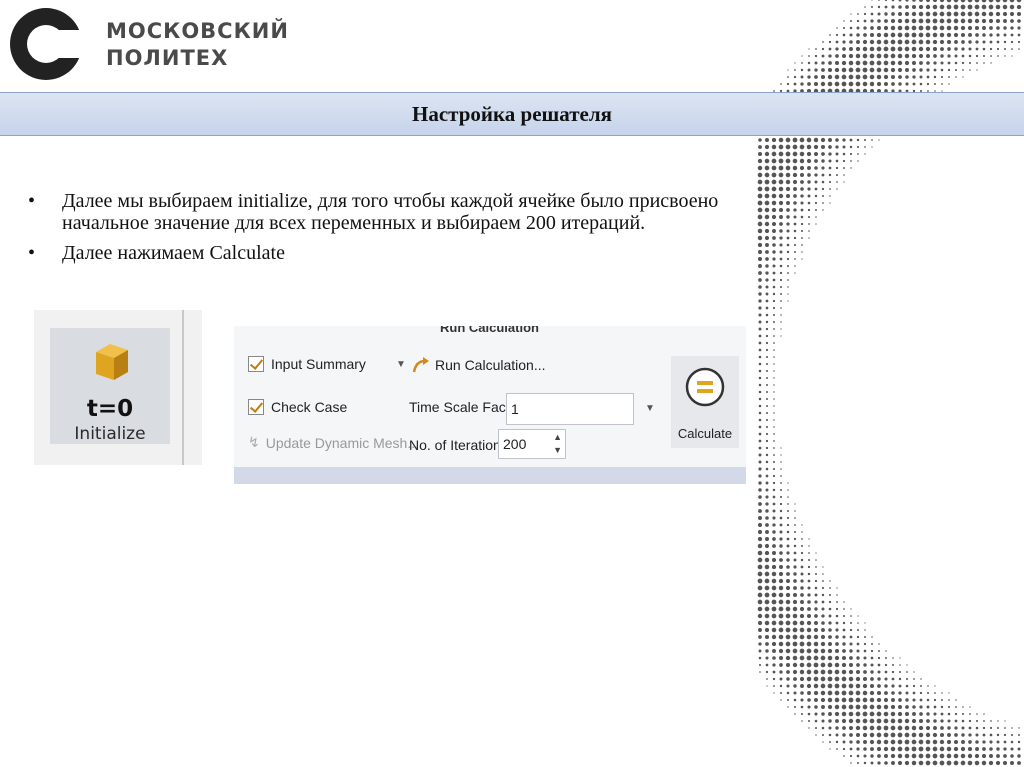  What do you see at coordinates (46, 44) in the screenshot?
I see `politech-logo-icon` at bounding box center [46, 44].